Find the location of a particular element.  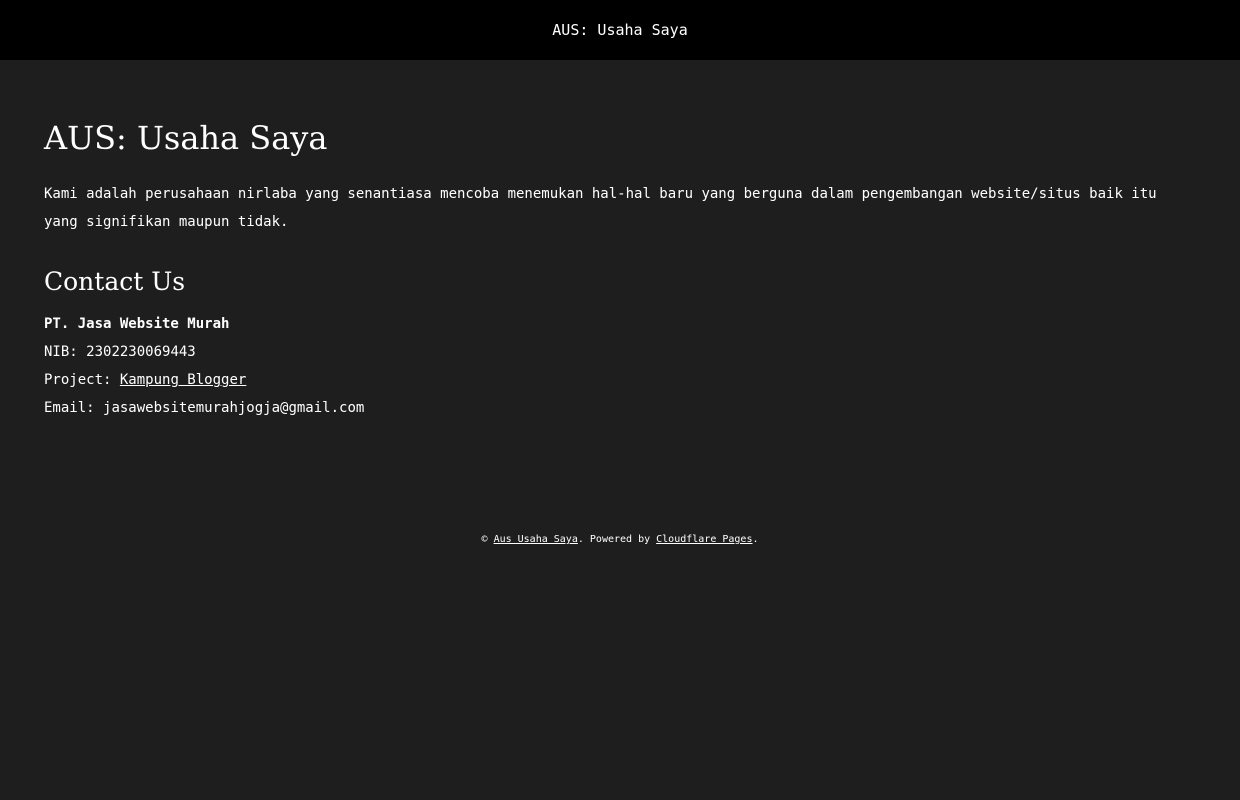

footer-site-link: Aus Usaha Saya is located at coordinates (536, 539).